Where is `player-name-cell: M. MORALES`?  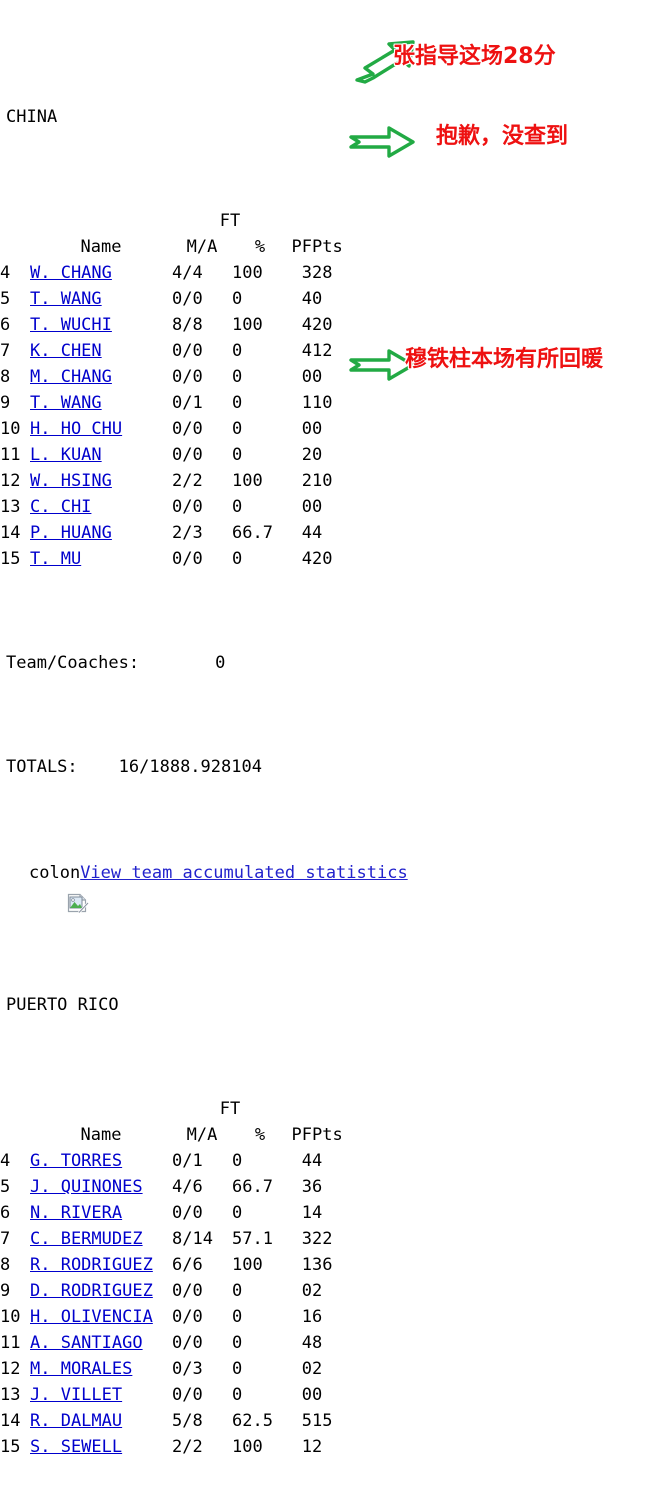
player-name-cell: M. MORALES is located at coordinates (101, 1369).